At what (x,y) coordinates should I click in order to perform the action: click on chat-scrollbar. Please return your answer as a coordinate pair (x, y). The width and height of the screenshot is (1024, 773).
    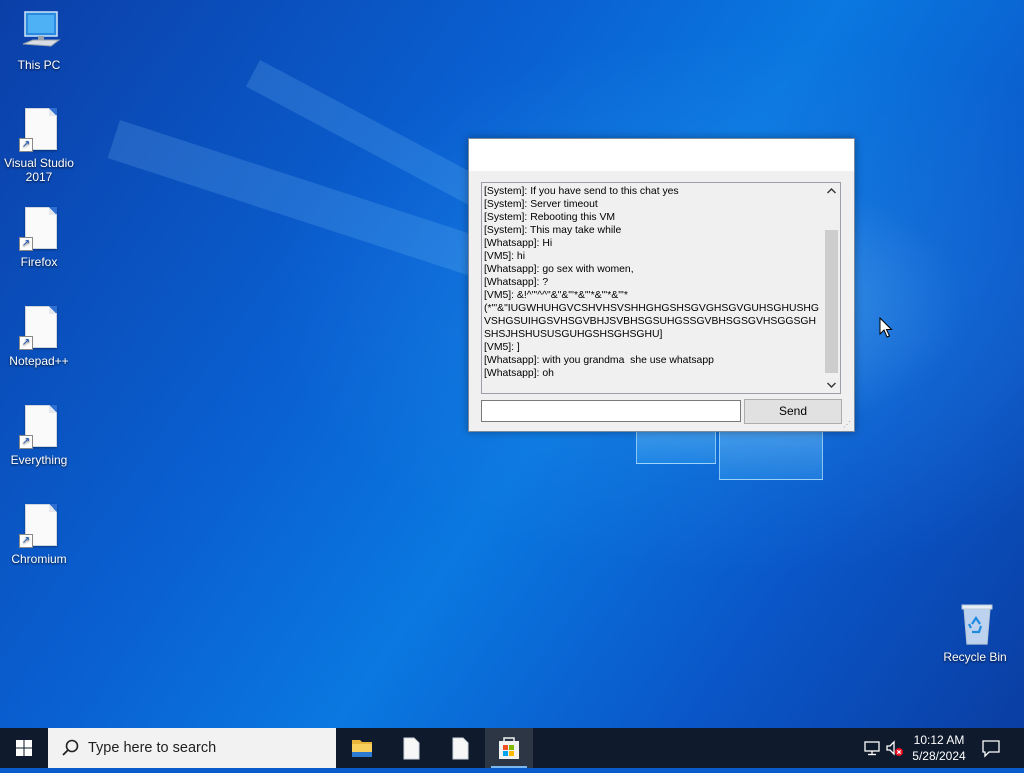
    Looking at the image, I should click on (831, 288).